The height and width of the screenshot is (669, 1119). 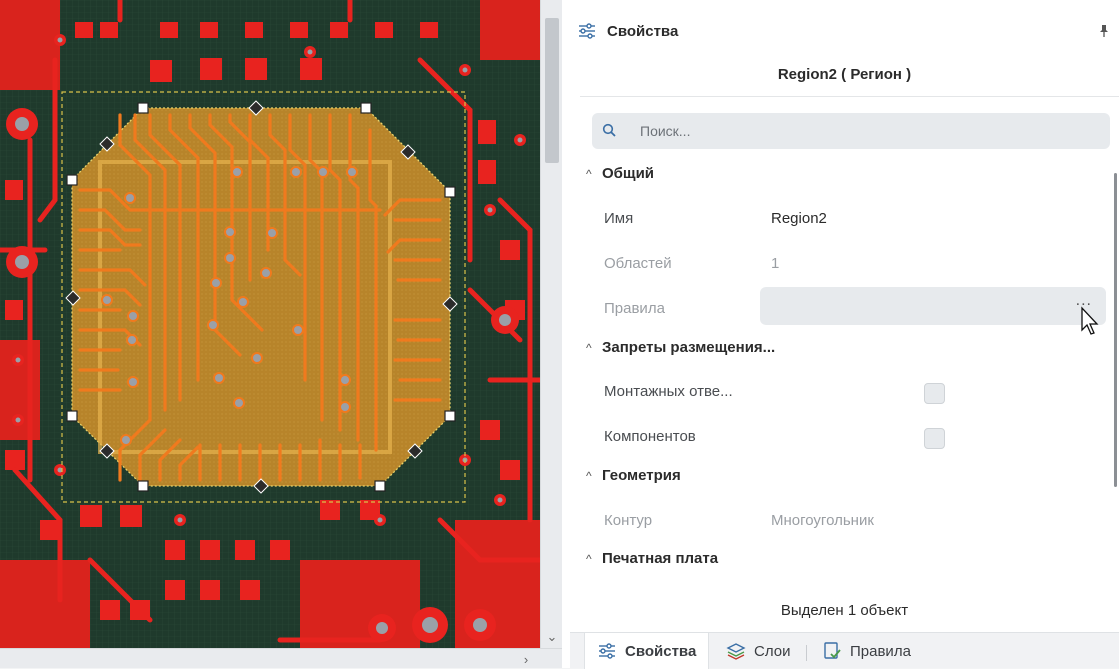 I want to click on tab-properties-label: Свойства, so click(x=661, y=651).